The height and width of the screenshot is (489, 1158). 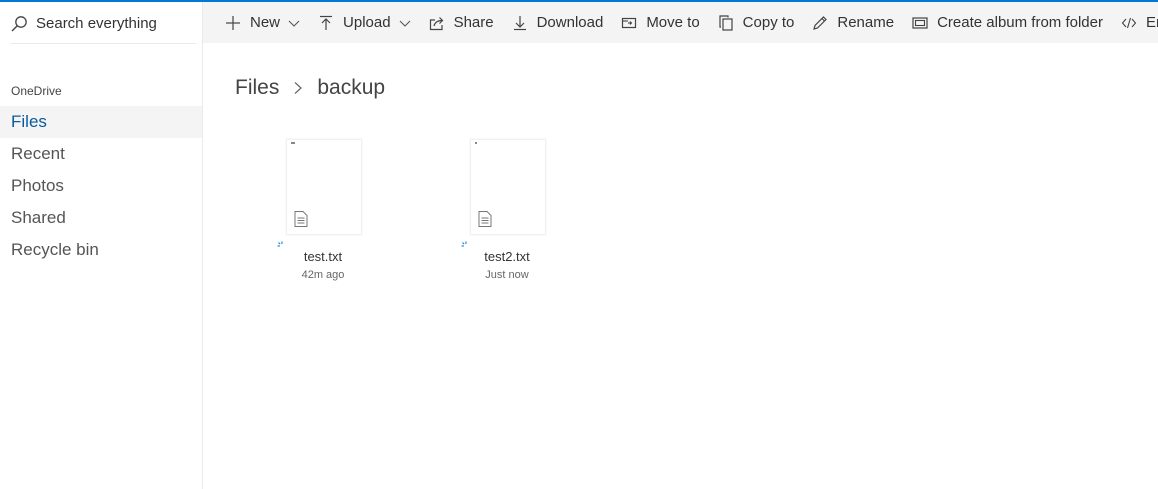 I want to click on share-label: Share, so click(x=473, y=22).